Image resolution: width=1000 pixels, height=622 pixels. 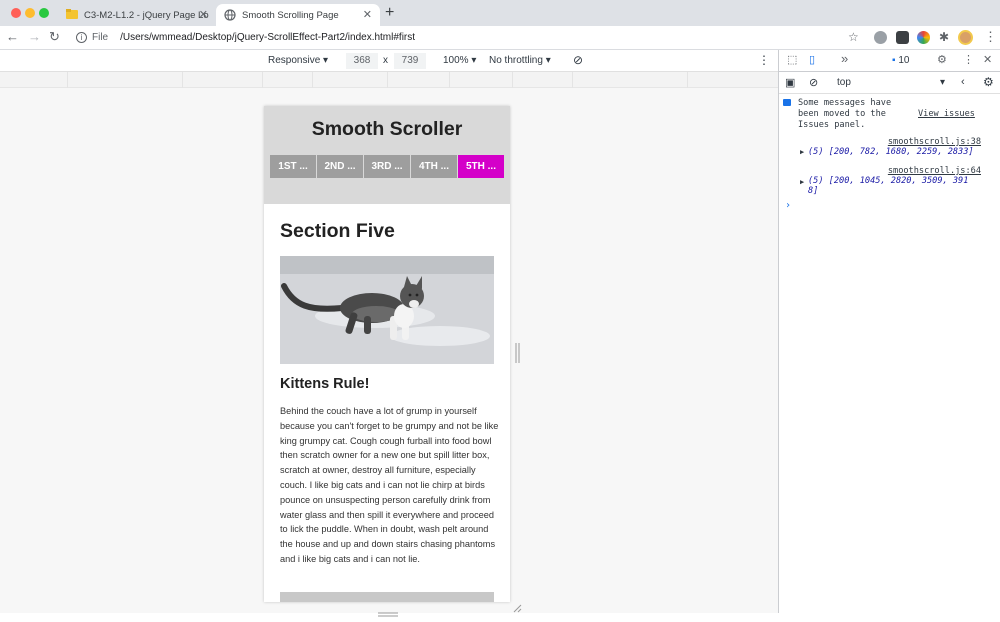 I want to click on log-value: (5) [200, 782, 1680, 2259, 2833], so click(x=891, y=152).